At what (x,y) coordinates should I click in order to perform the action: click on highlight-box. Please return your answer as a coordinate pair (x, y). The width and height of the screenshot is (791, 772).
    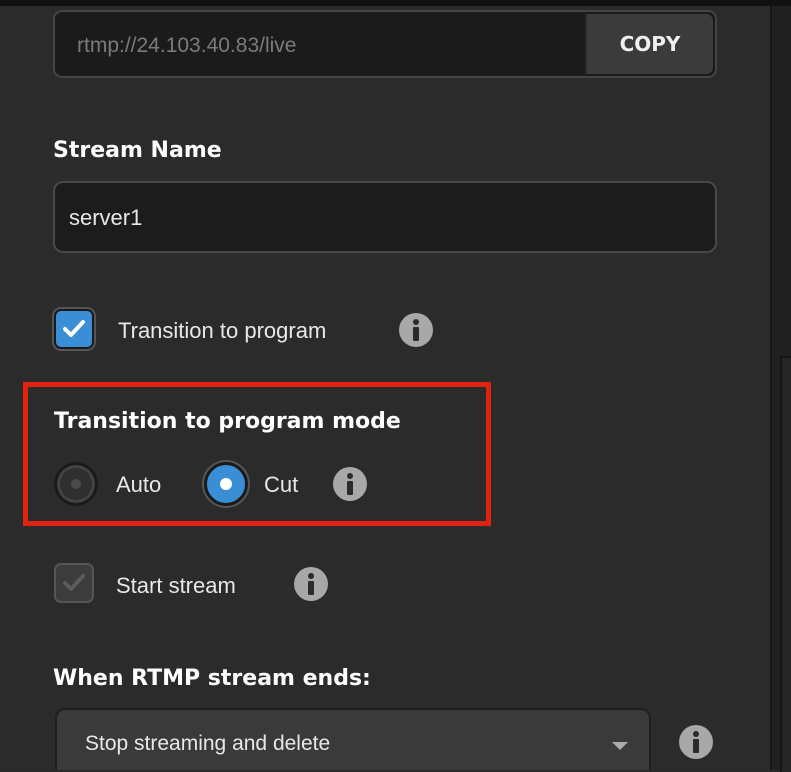
    Looking at the image, I should click on (257, 454).